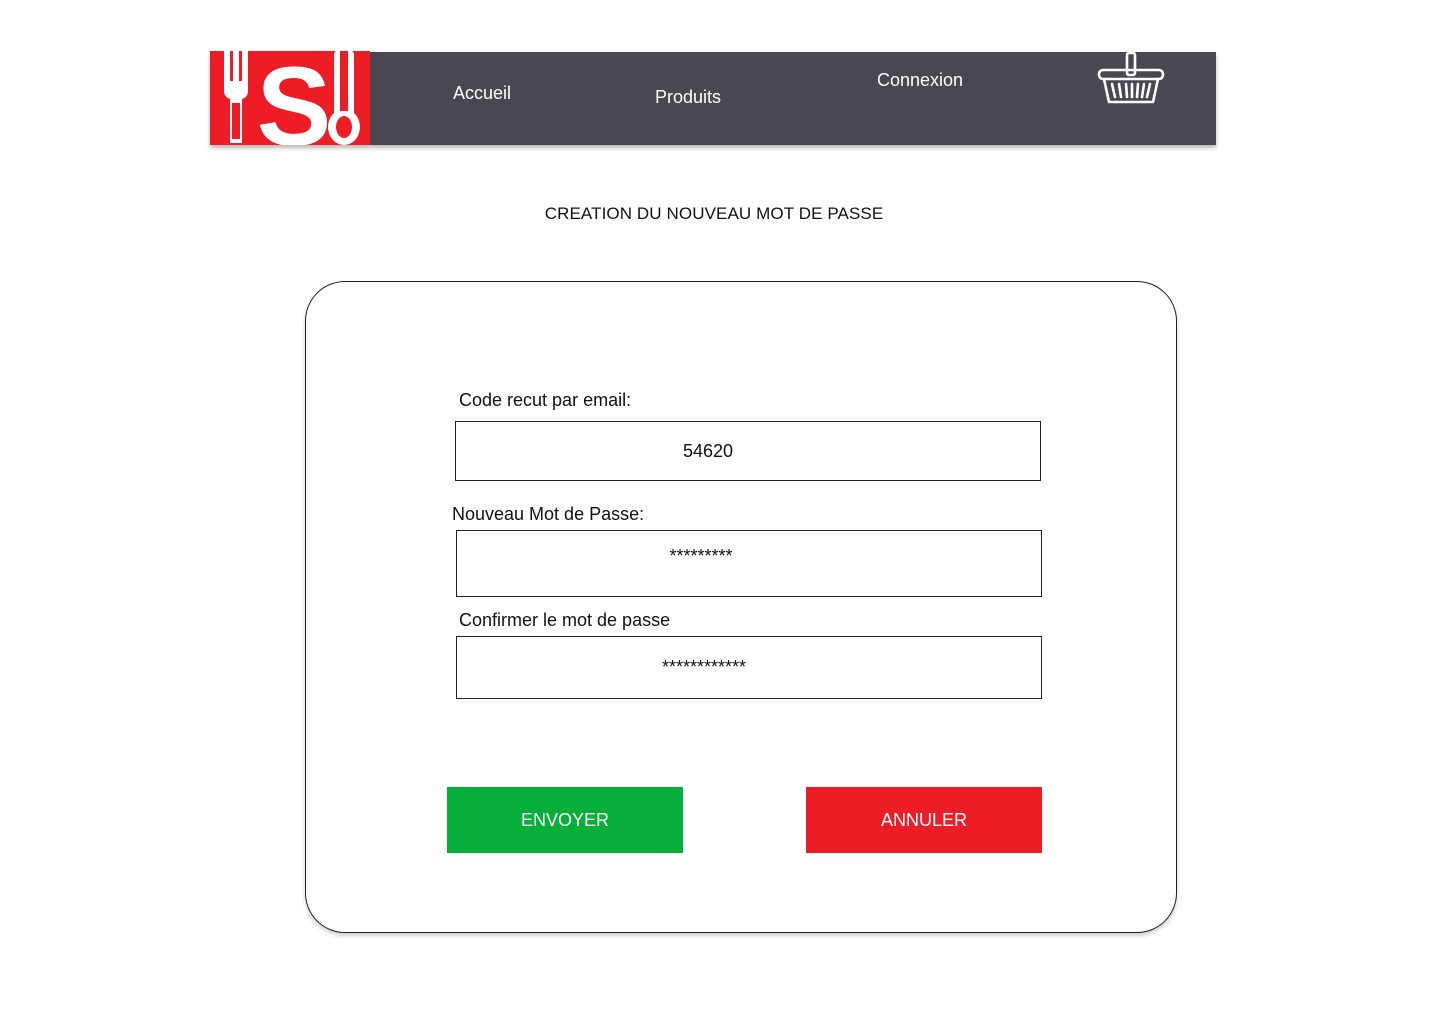  What do you see at coordinates (565, 620) in the screenshot?
I see `confirm-password-label: Confirmer le mot de passe` at bounding box center [565, 620].